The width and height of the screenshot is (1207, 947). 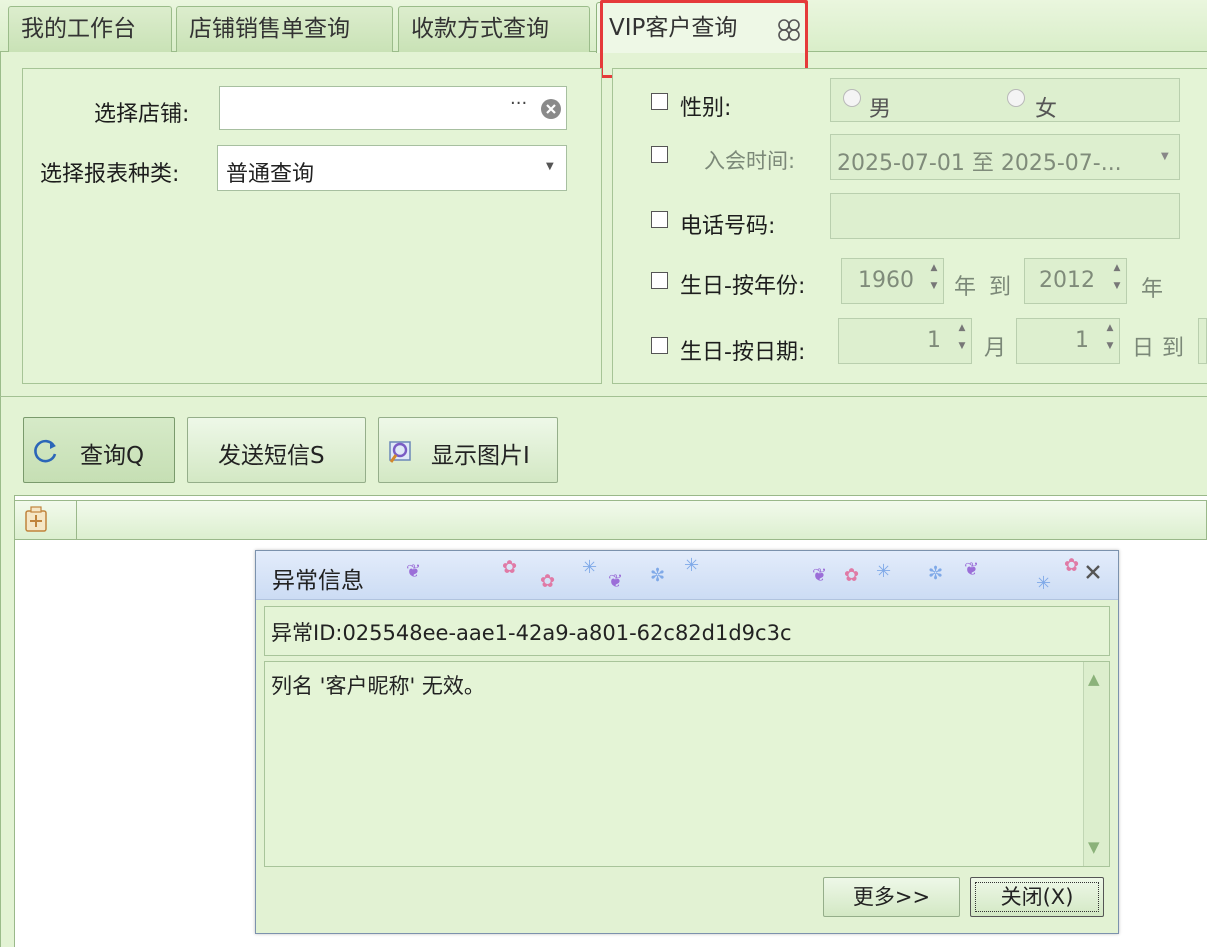 I want to click on tab-strip: 我的工作台 店铺销售单查询 收款方式查询 VIP客户查询, so click(x=603, y=26).